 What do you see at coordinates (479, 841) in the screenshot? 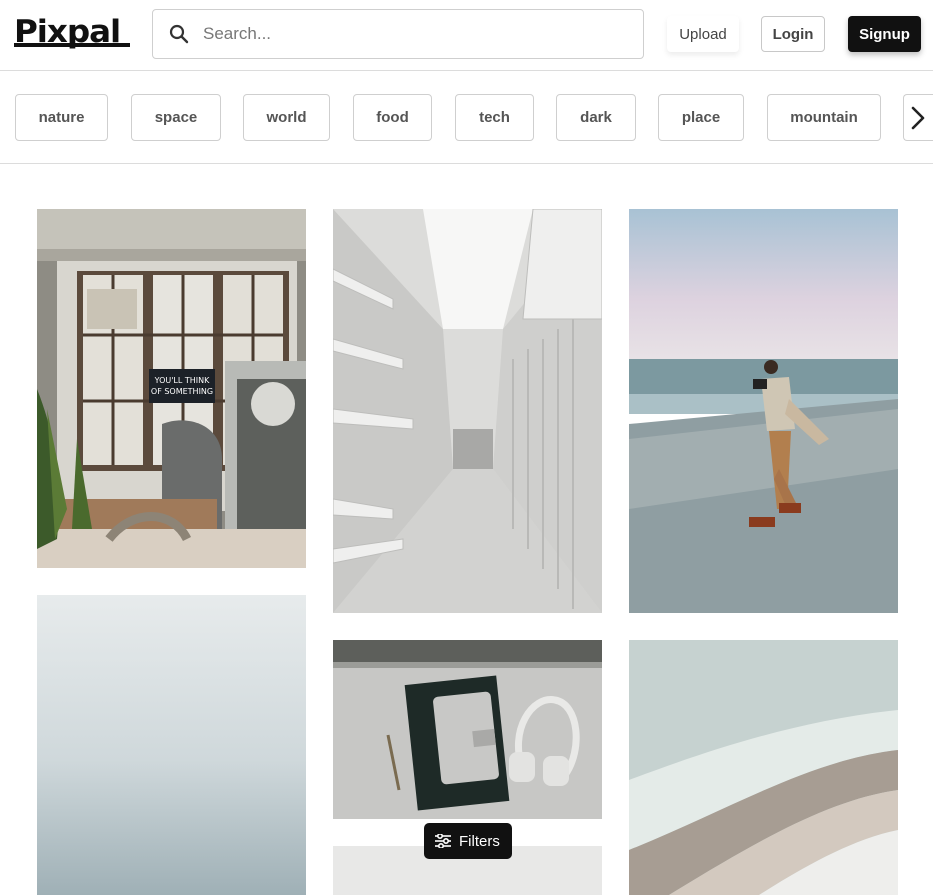
I see `filters-label: Filters` at bounding box center [479, 841].